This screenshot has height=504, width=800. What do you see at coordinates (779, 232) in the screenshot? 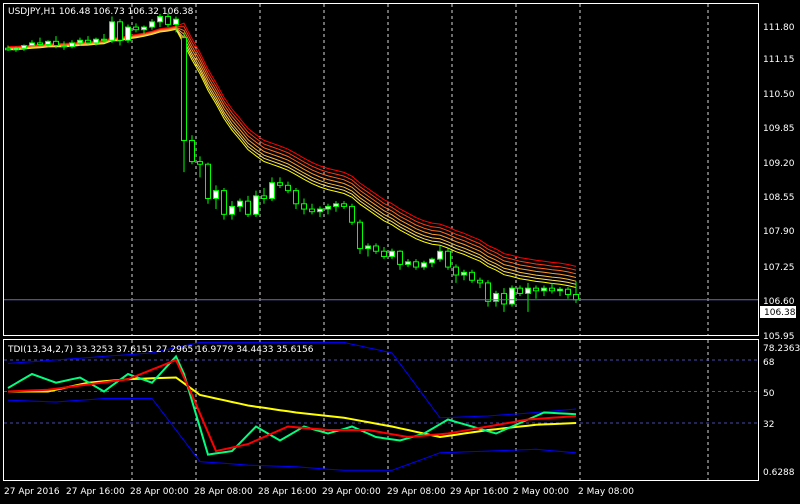
I see `price-label: 107.90` at bounding box center [779, 232].